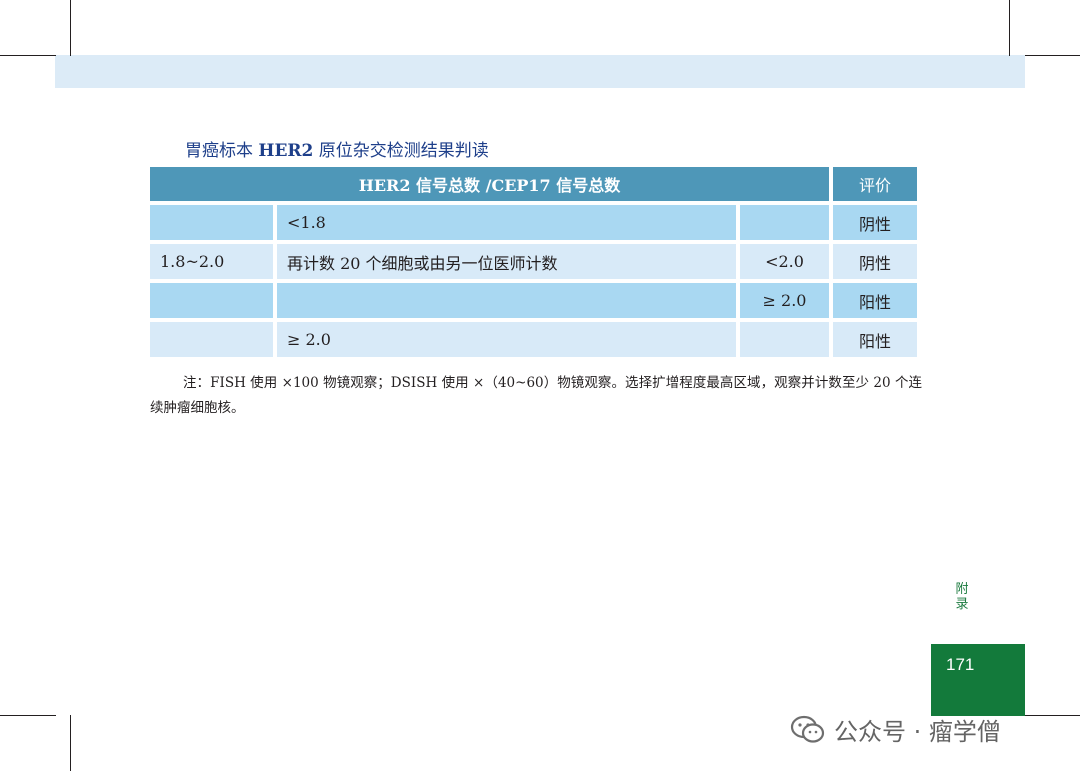  What do you see at coordinates (960, 664) in the screenshot?
I see `page-number: 171` at bounding box center [960, 664].